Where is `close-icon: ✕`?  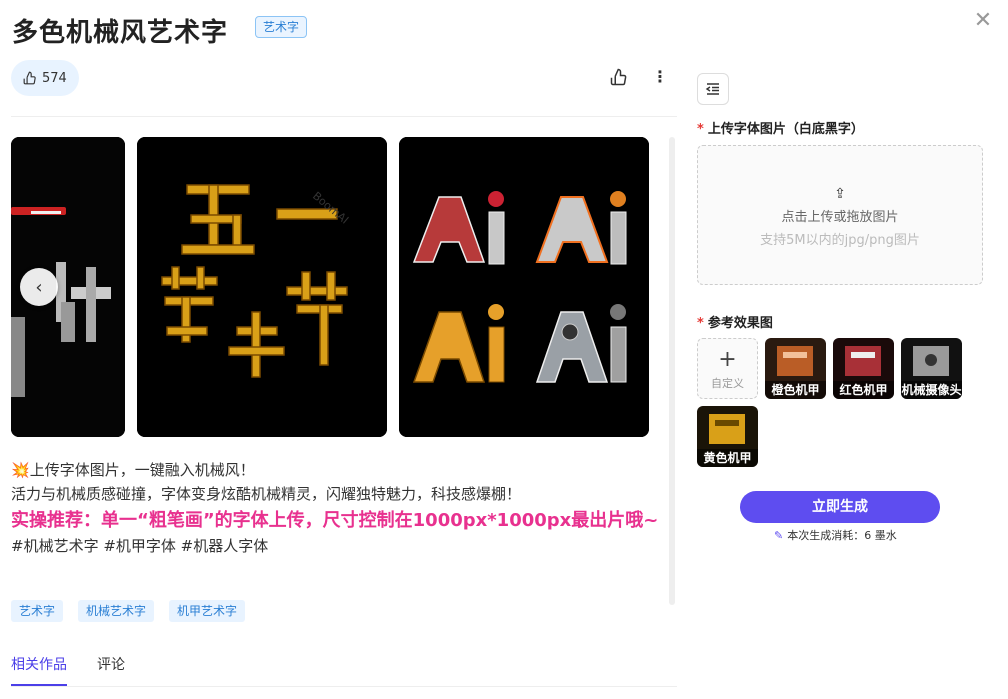
close-icon: ✕ is located at coordinates (983, 21).